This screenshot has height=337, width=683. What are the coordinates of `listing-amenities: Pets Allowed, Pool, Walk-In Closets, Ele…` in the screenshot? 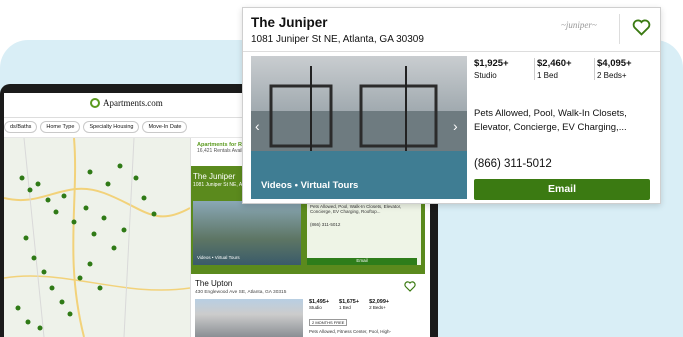 It's located at (550, 120).